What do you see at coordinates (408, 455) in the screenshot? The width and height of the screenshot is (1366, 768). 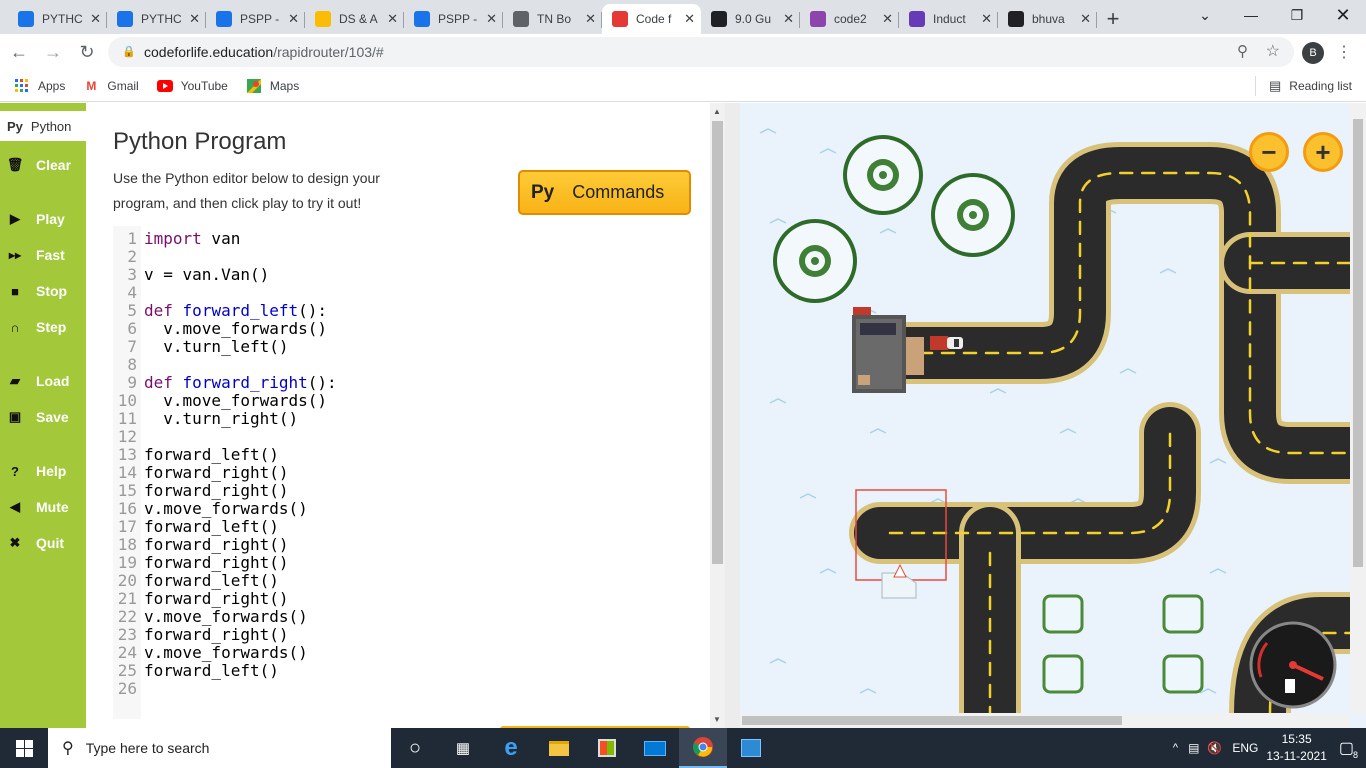 I see `code-line: 13 forward_left()` at bounding box center [408, 455].